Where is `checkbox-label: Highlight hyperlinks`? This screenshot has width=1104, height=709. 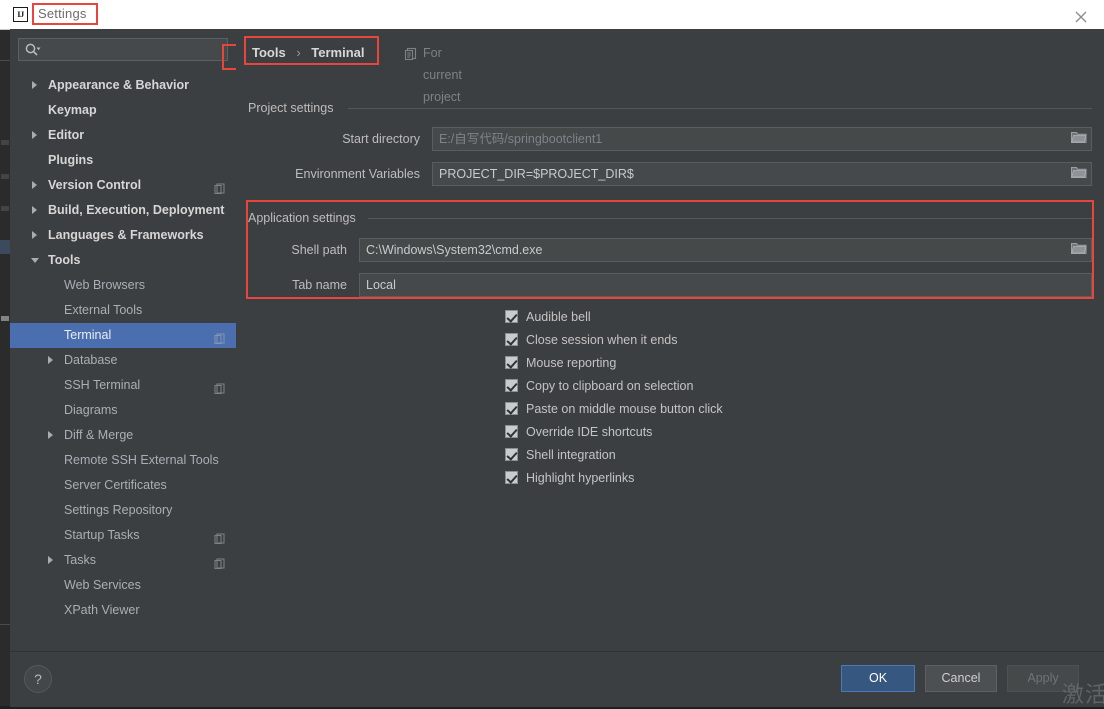
checkbox-label: Highlight hyperlinks is located at coordinates (580, 478).